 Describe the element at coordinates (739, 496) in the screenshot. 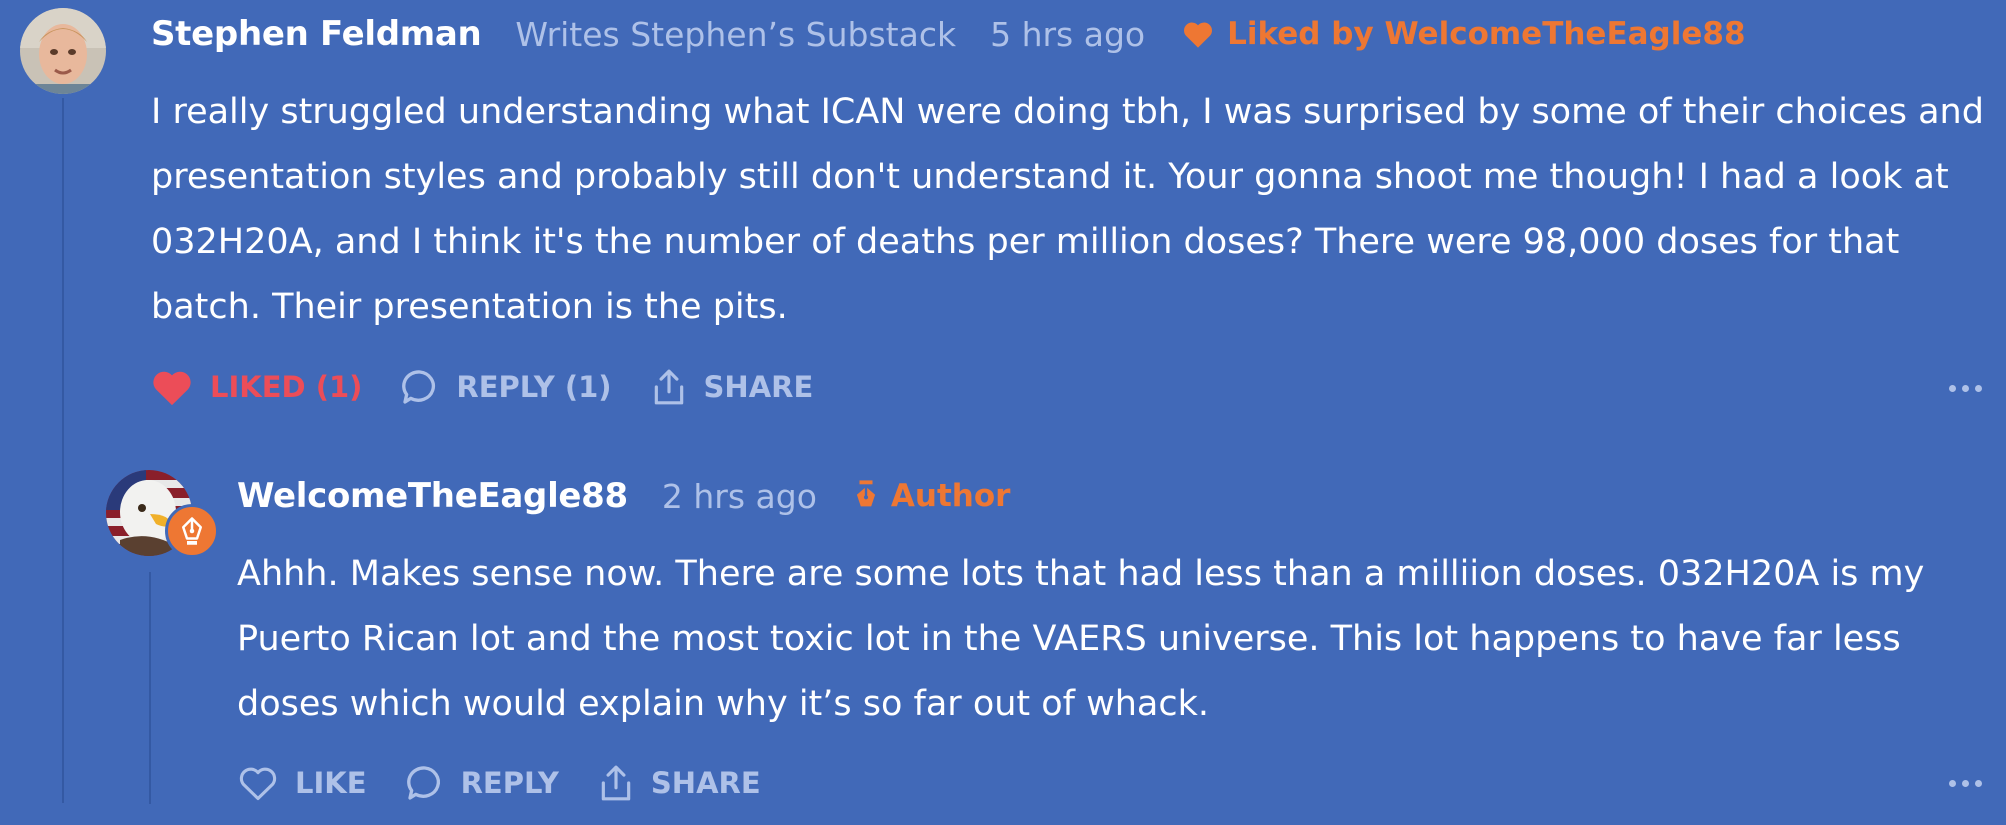

I see `comment-timestamp: 2 hrs ago` at that location.